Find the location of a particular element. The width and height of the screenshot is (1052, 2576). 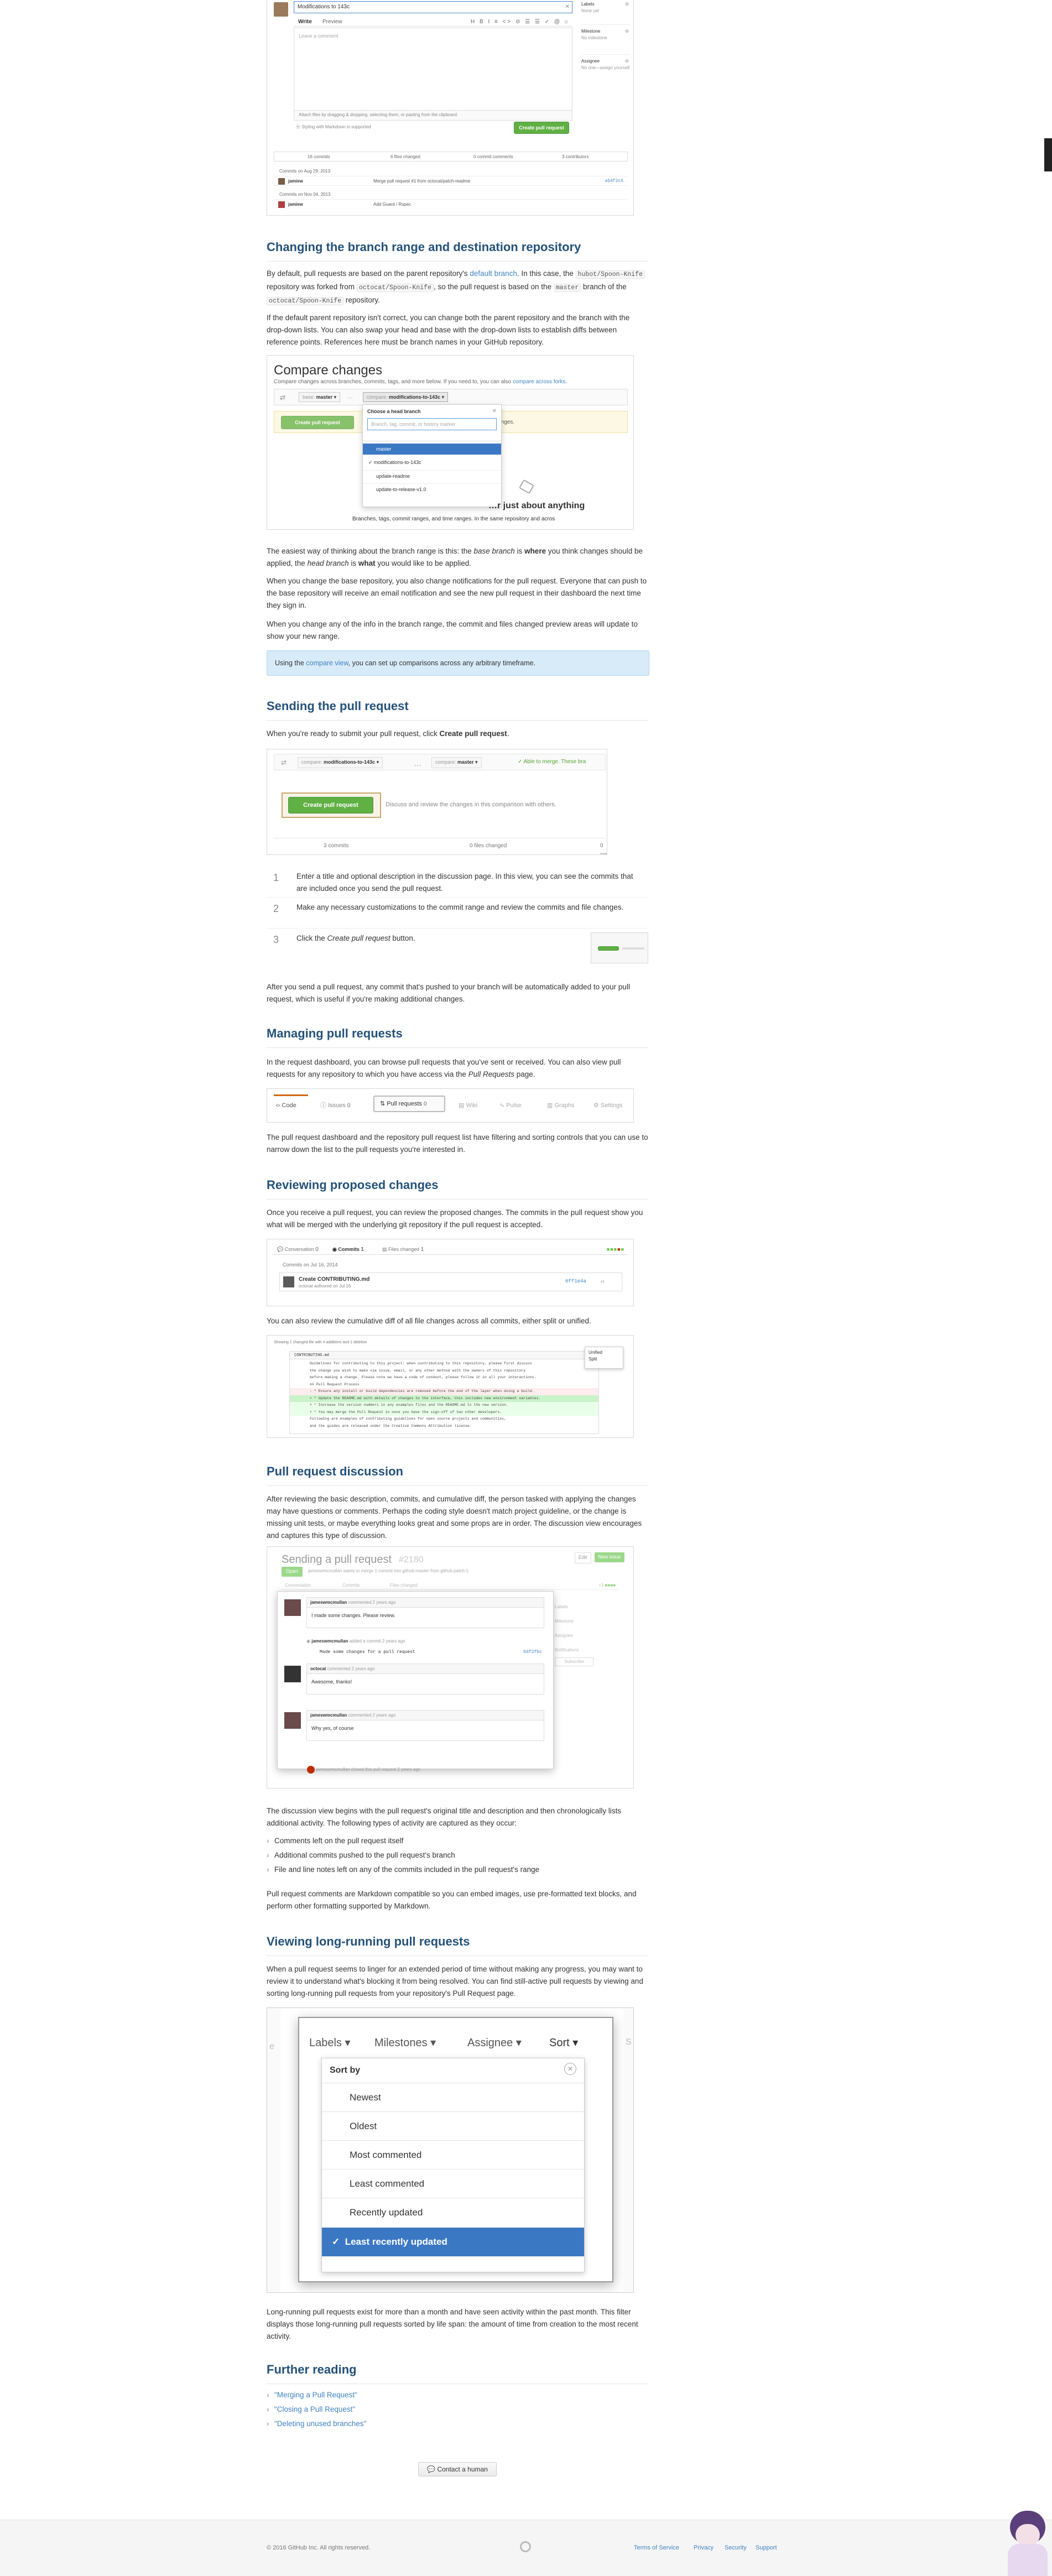

privacy-link: Privacy is located at coordinates (704, 2548).